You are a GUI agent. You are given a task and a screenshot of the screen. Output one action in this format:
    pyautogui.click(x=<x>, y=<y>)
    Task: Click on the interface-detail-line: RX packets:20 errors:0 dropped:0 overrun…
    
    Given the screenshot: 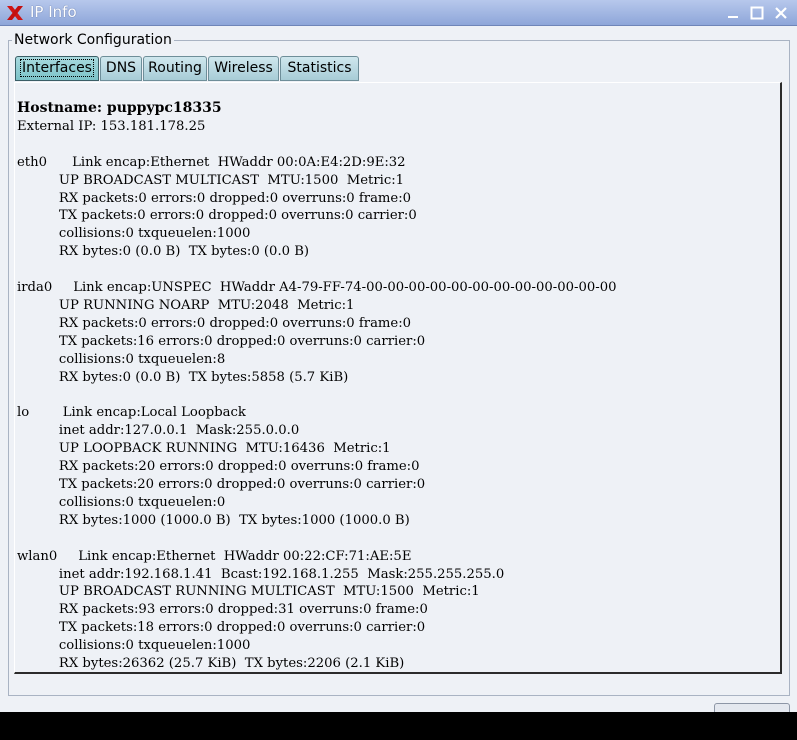 What is the action you would take?
    pyautogui.click(x=239, y=467)
    